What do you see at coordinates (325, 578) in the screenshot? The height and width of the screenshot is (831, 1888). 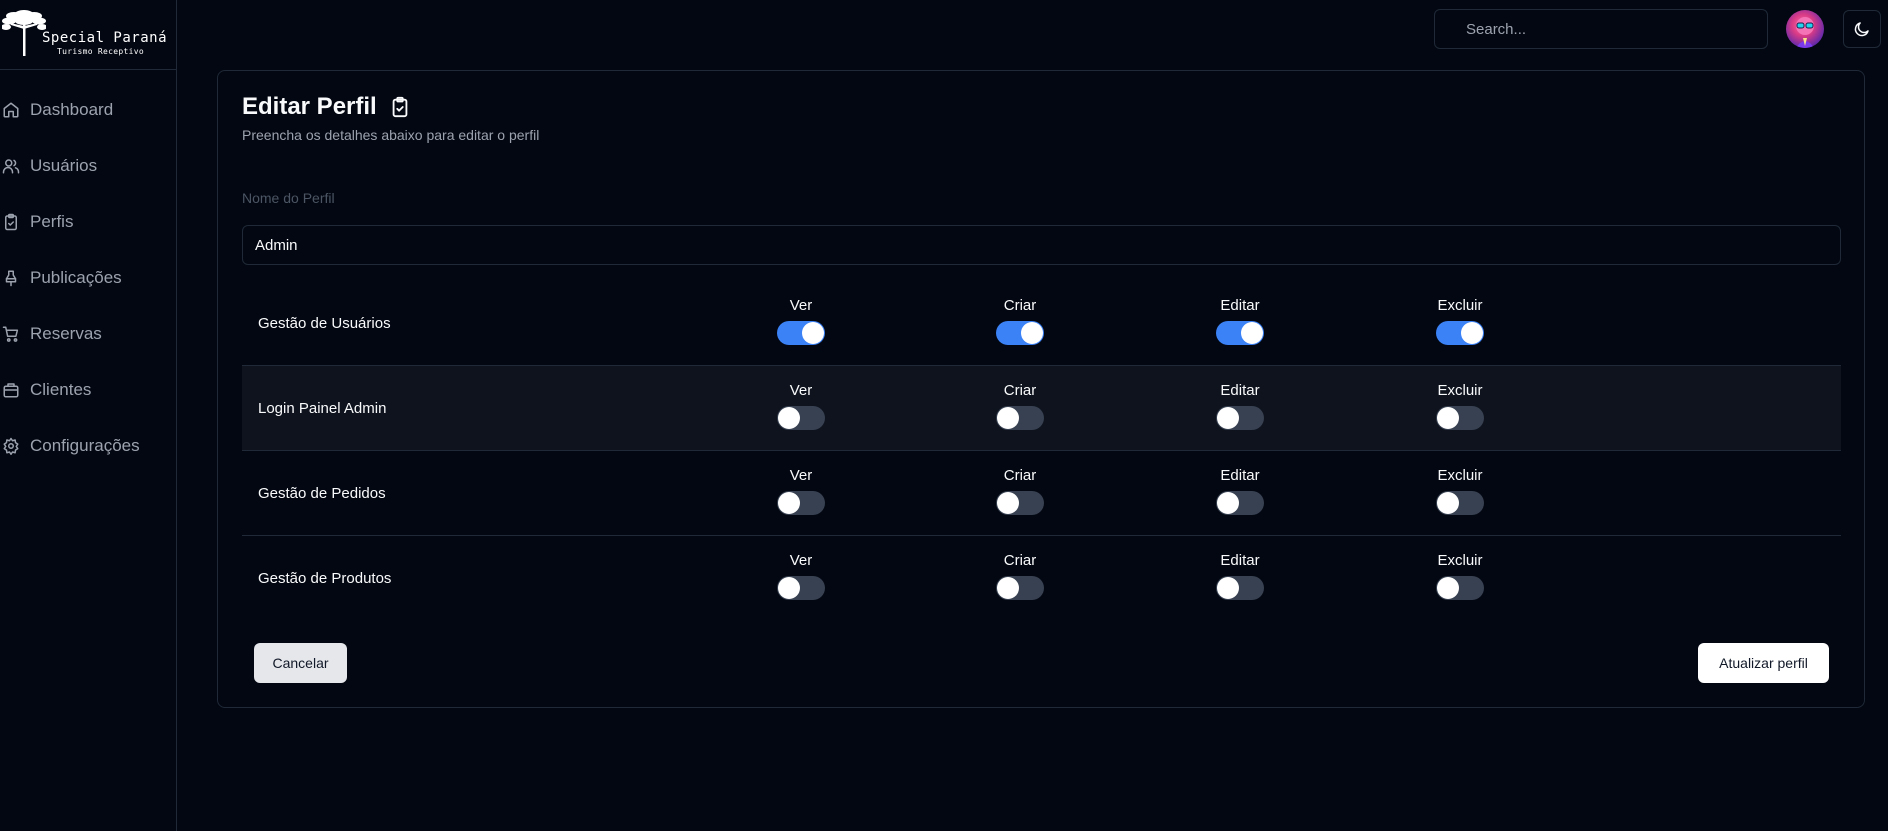 I see `permission-name: Gestão de Produtos` at bounding box center [325, 578].